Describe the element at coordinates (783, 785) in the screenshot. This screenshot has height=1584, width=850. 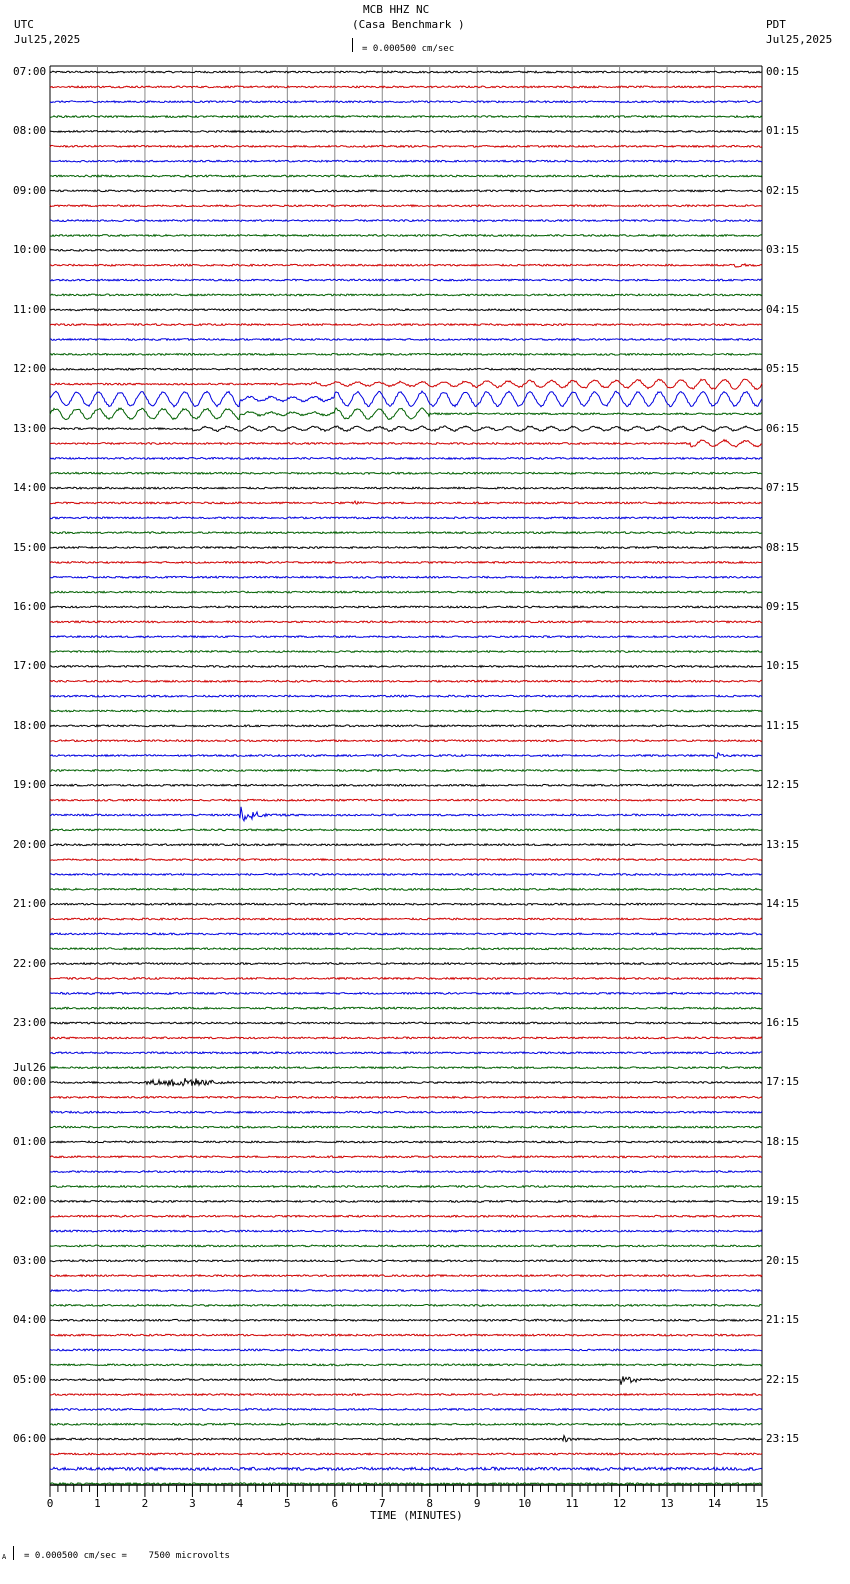
I see `pdt-hour-label: 12:15` at that location.